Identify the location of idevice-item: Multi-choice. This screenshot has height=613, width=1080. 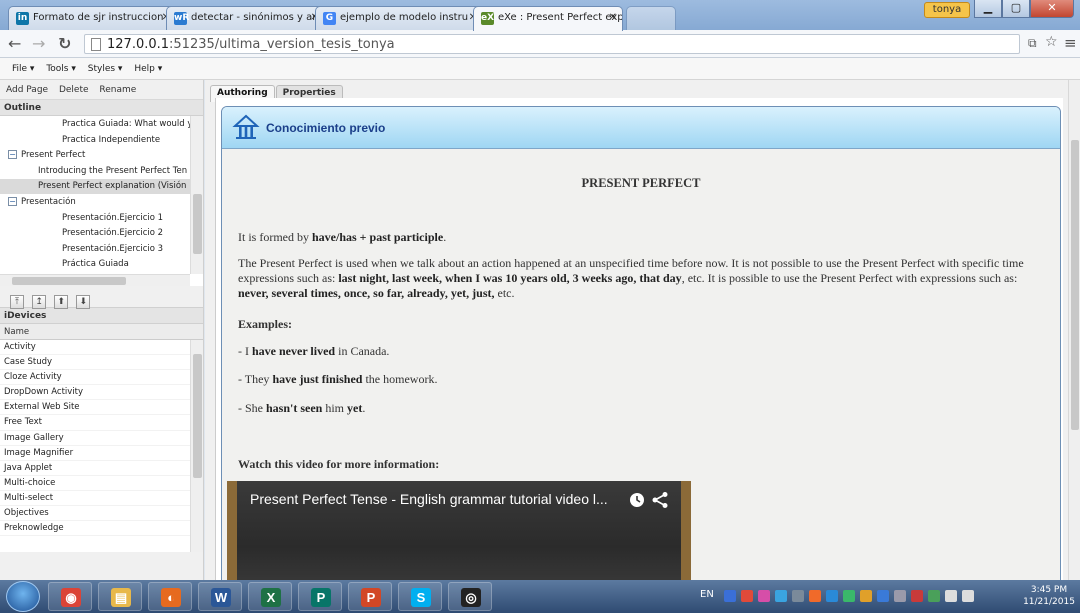
(101, 483).